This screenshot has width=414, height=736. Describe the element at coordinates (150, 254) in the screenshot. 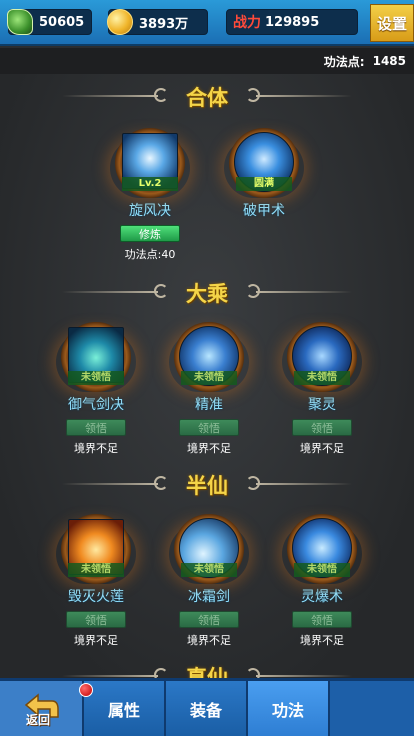

I see `skill-cost: 功法点:40` at that location.